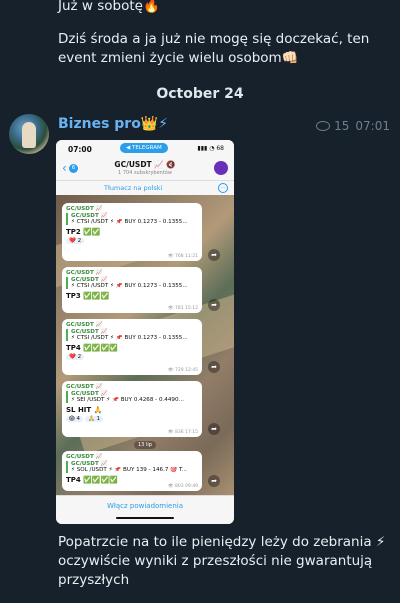  I want to click on sender-name: Biznes pro👑⚡, so click(113, 124).